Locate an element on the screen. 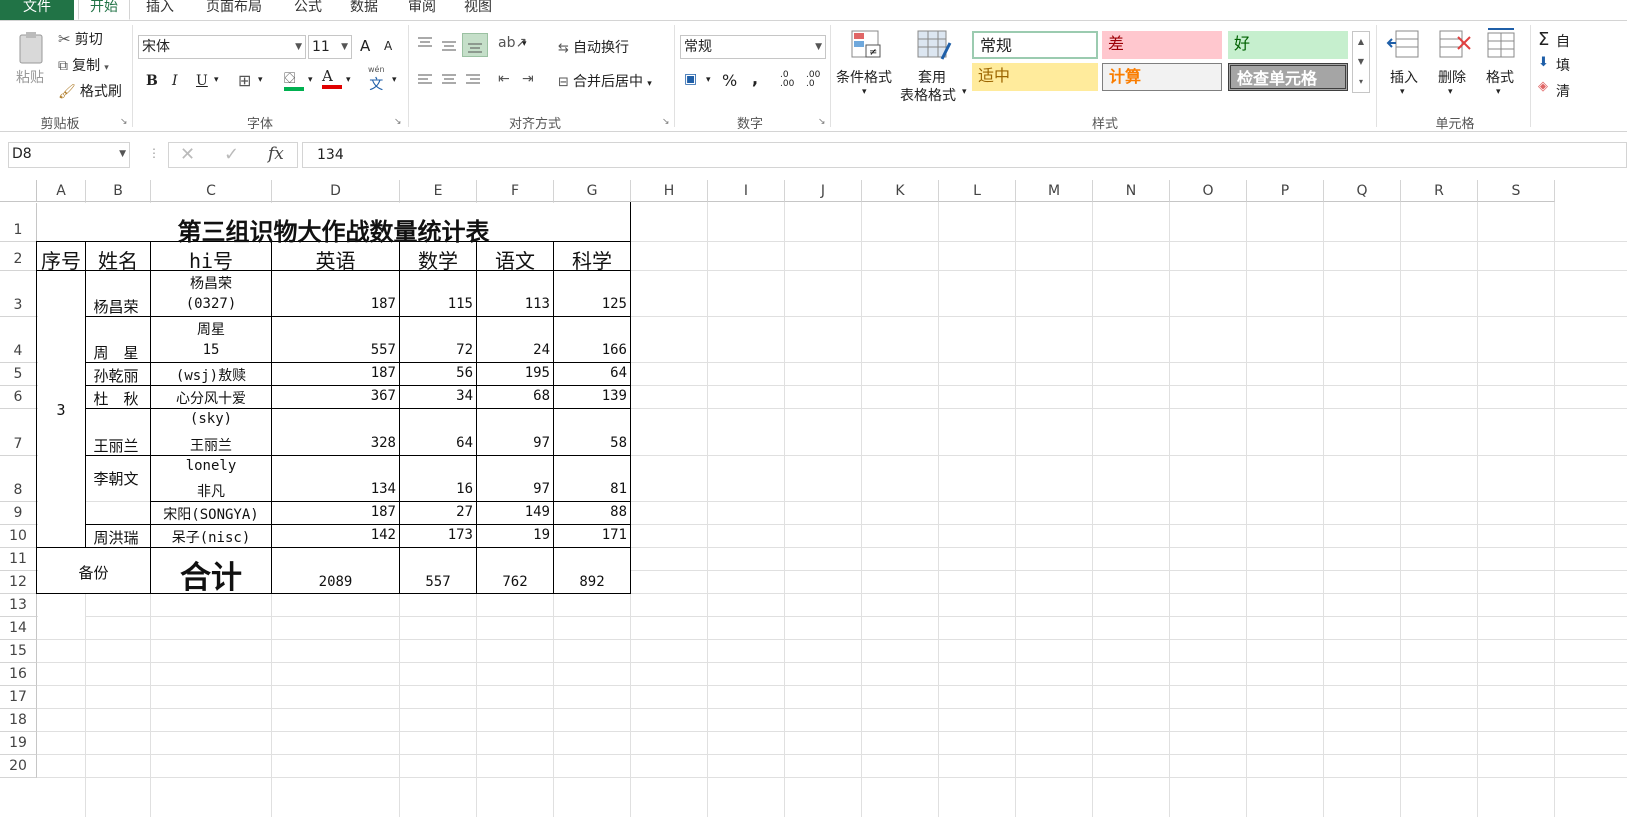 The image size is (1627, 817). row-header-4: 4 is located at coordinates (18, 340).